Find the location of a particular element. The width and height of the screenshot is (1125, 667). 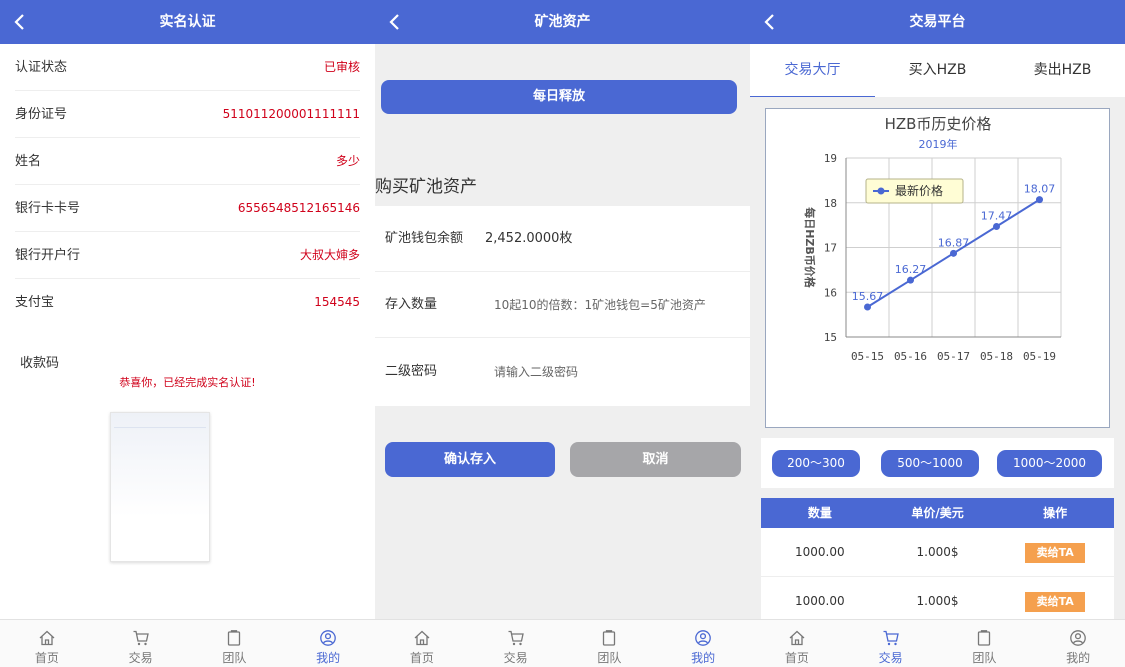

action-cell: 卖给TA is located at coordinates (1055, 601).